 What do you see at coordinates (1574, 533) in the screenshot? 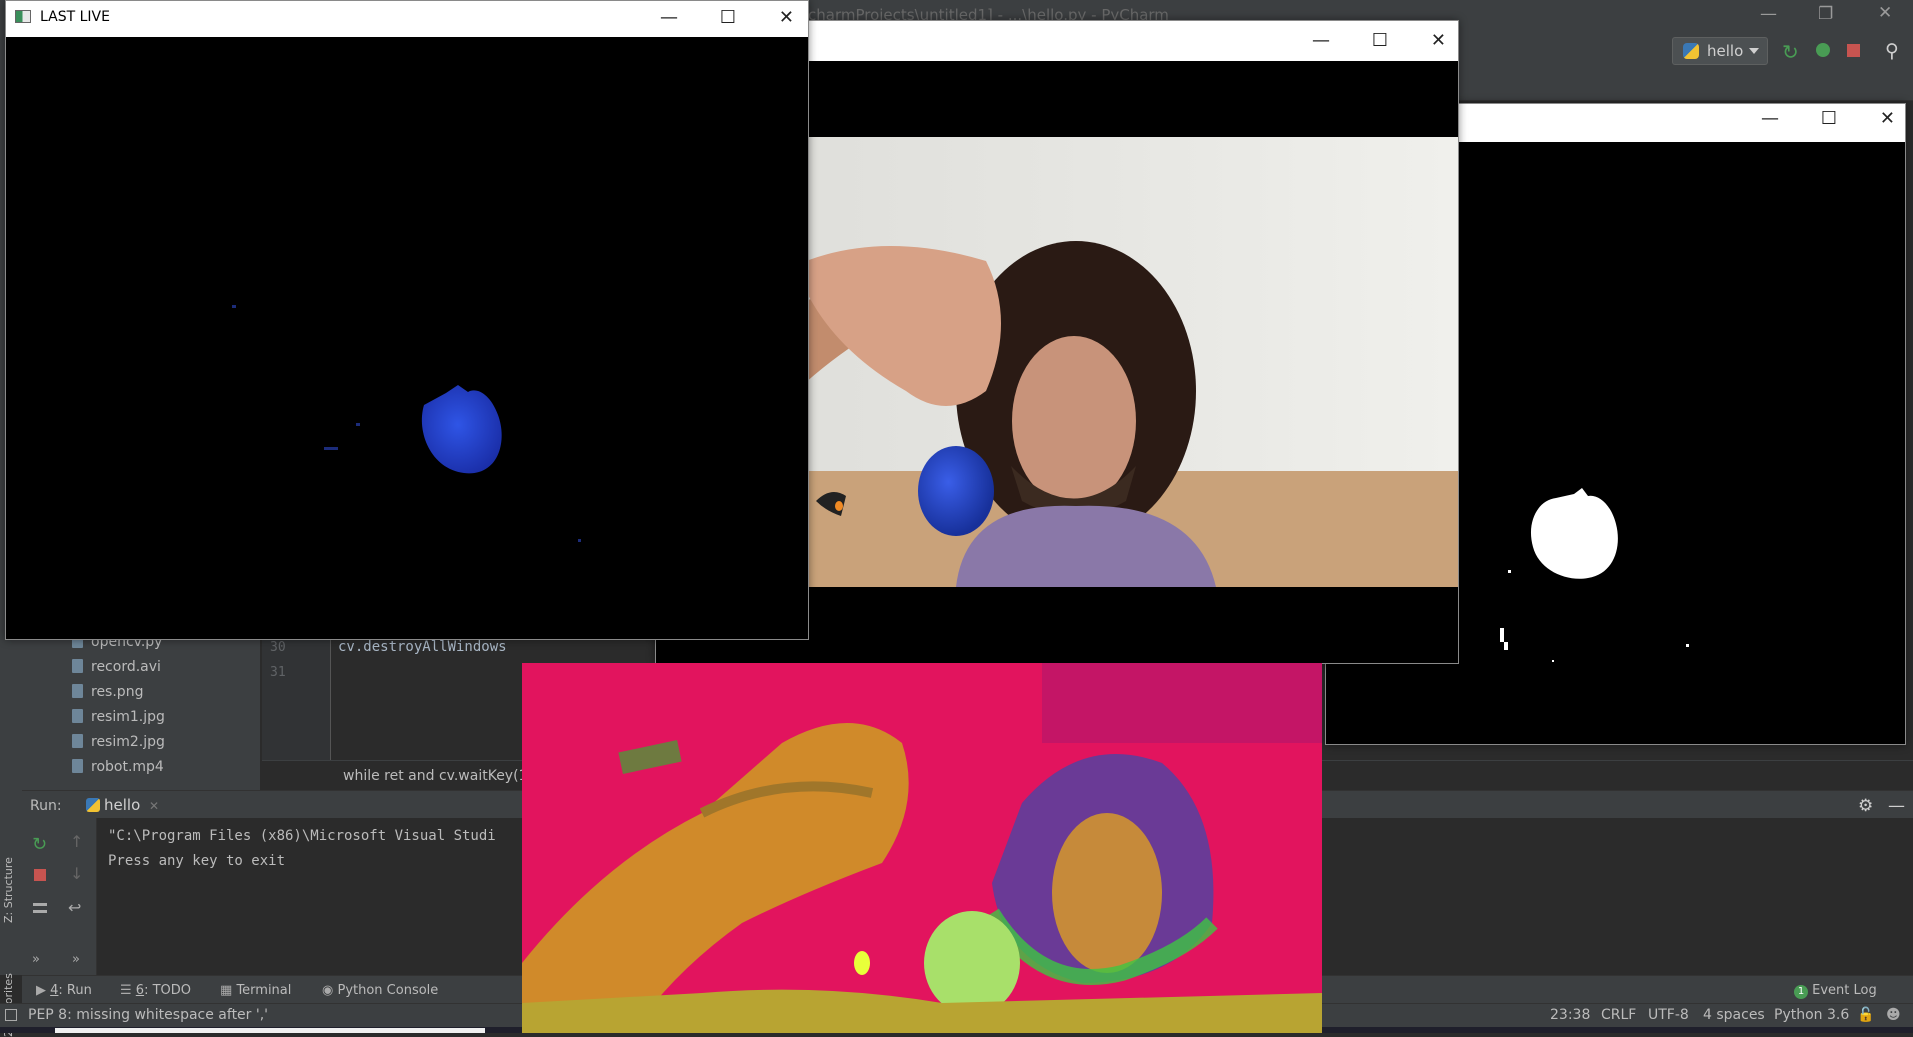
I see `detected-blob` at bounding box center [1574, 533].